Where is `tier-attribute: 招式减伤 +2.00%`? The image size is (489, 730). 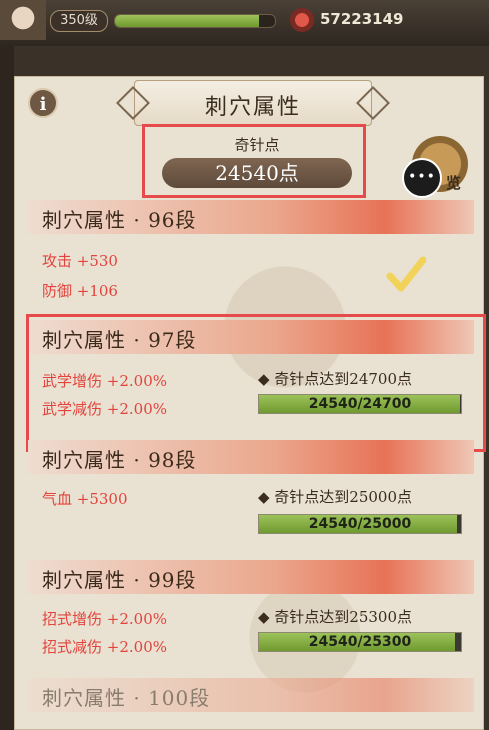 tier-attribute: 招式减伤 +2.00% is located at coordinates (104, 647).